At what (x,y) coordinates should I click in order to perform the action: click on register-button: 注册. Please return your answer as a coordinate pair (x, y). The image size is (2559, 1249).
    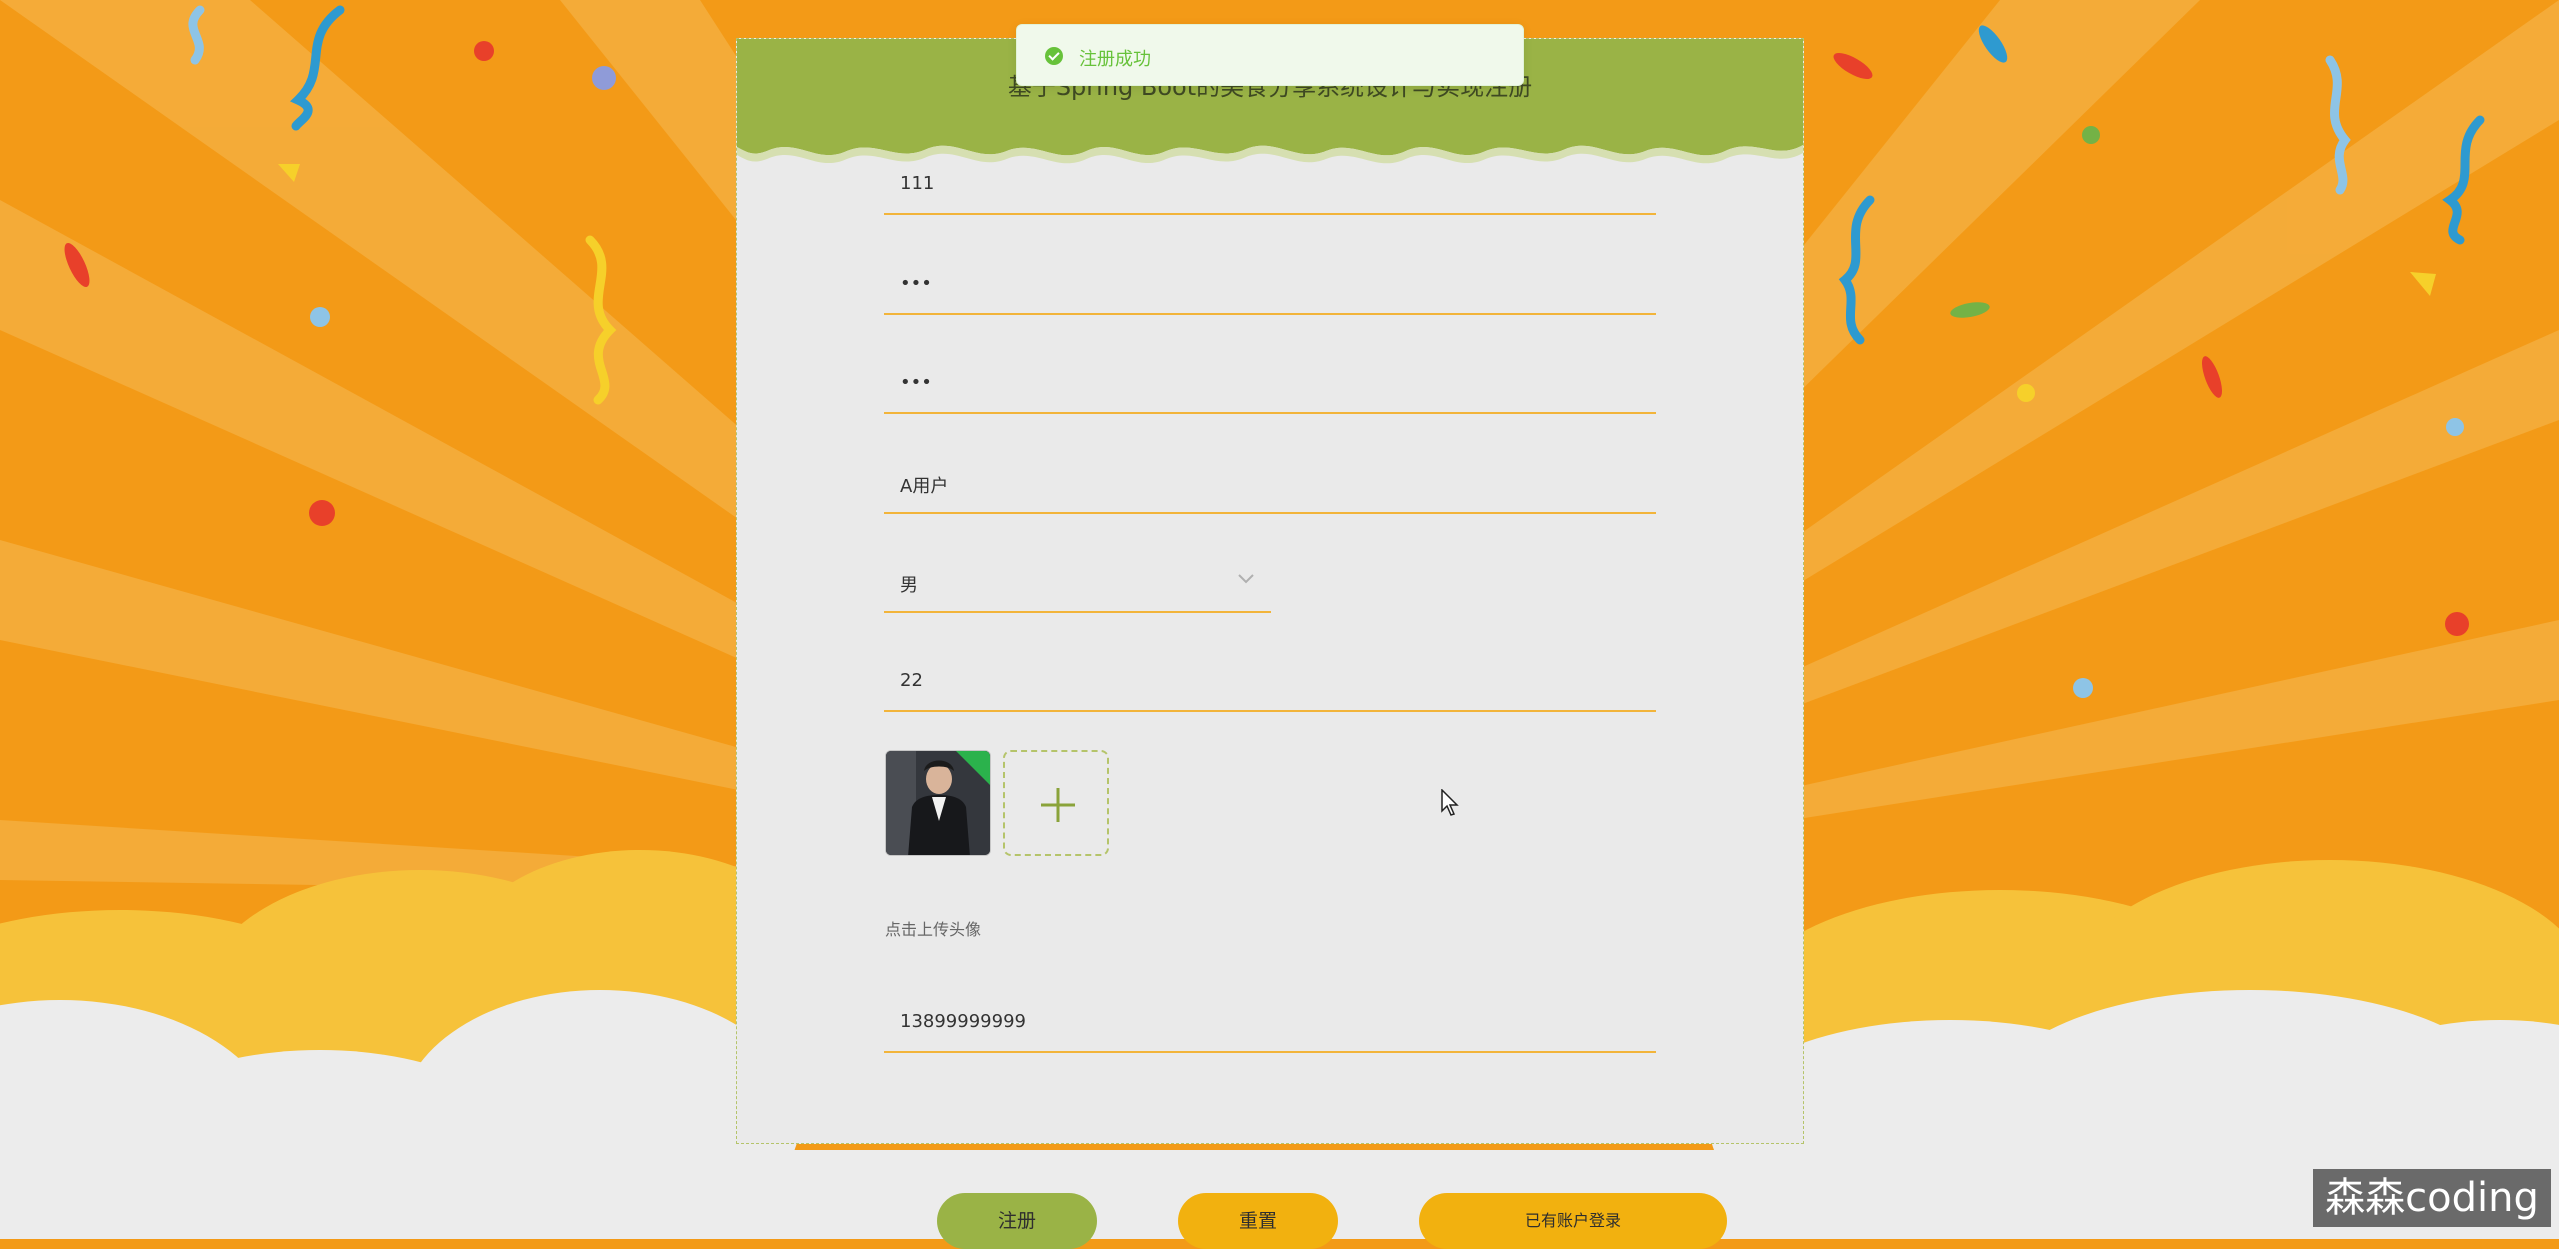
    Looking at the image, I should click on (1017, 1221).